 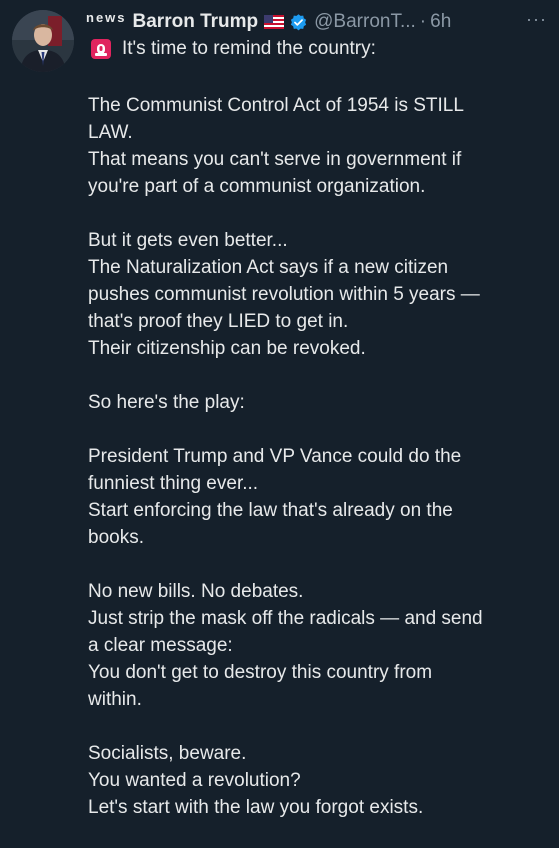 What do you see at coordinates (110, 132) in the screenshot?
I see `tweet-line: LAW.` at bounding box center [110, 132].